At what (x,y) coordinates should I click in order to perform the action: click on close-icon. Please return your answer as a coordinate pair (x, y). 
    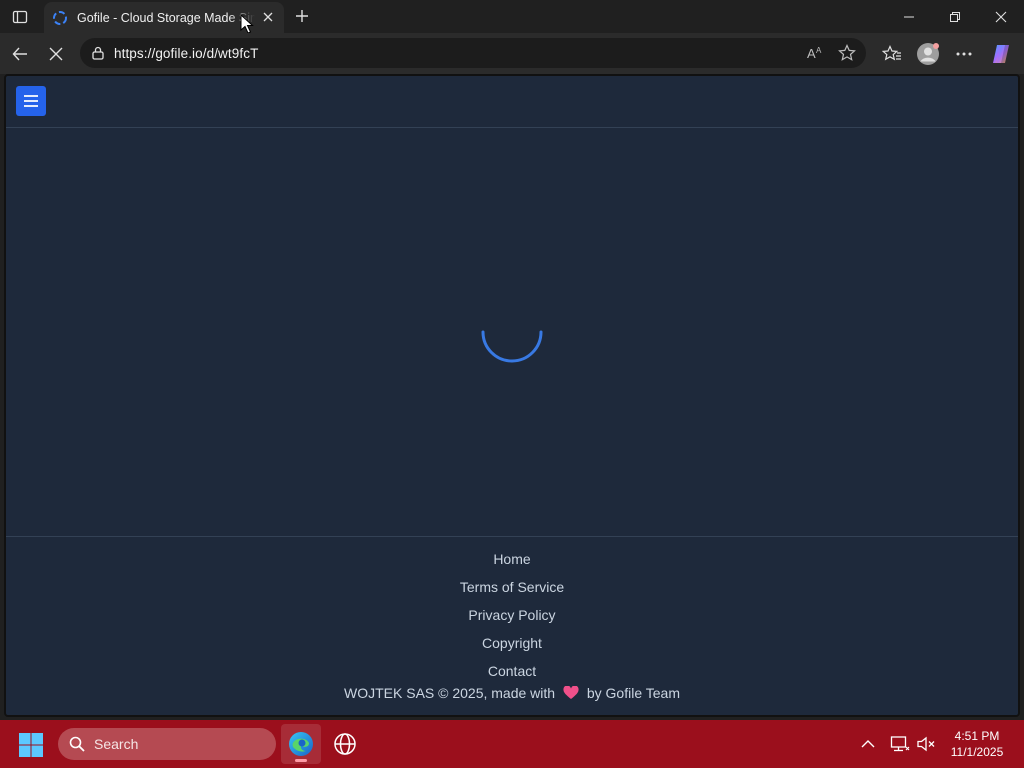
    Looking at the image, I should click on (268, 17).